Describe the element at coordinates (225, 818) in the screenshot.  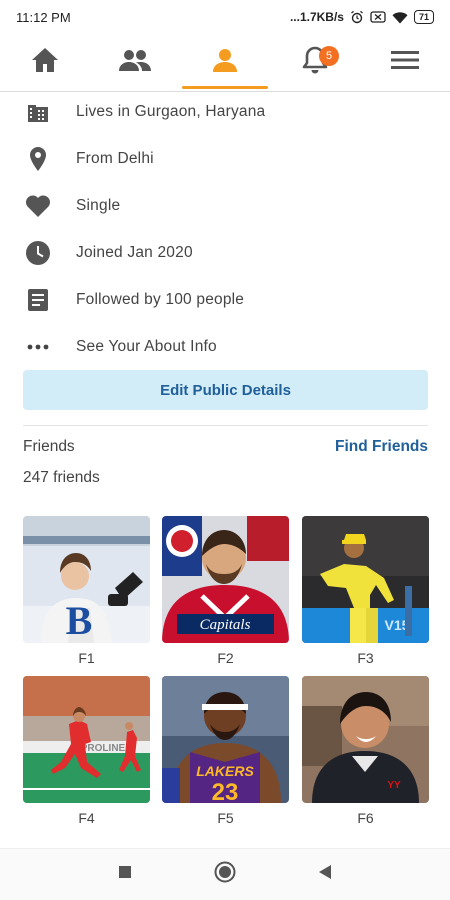
I see `friend-name: F5` at that location.